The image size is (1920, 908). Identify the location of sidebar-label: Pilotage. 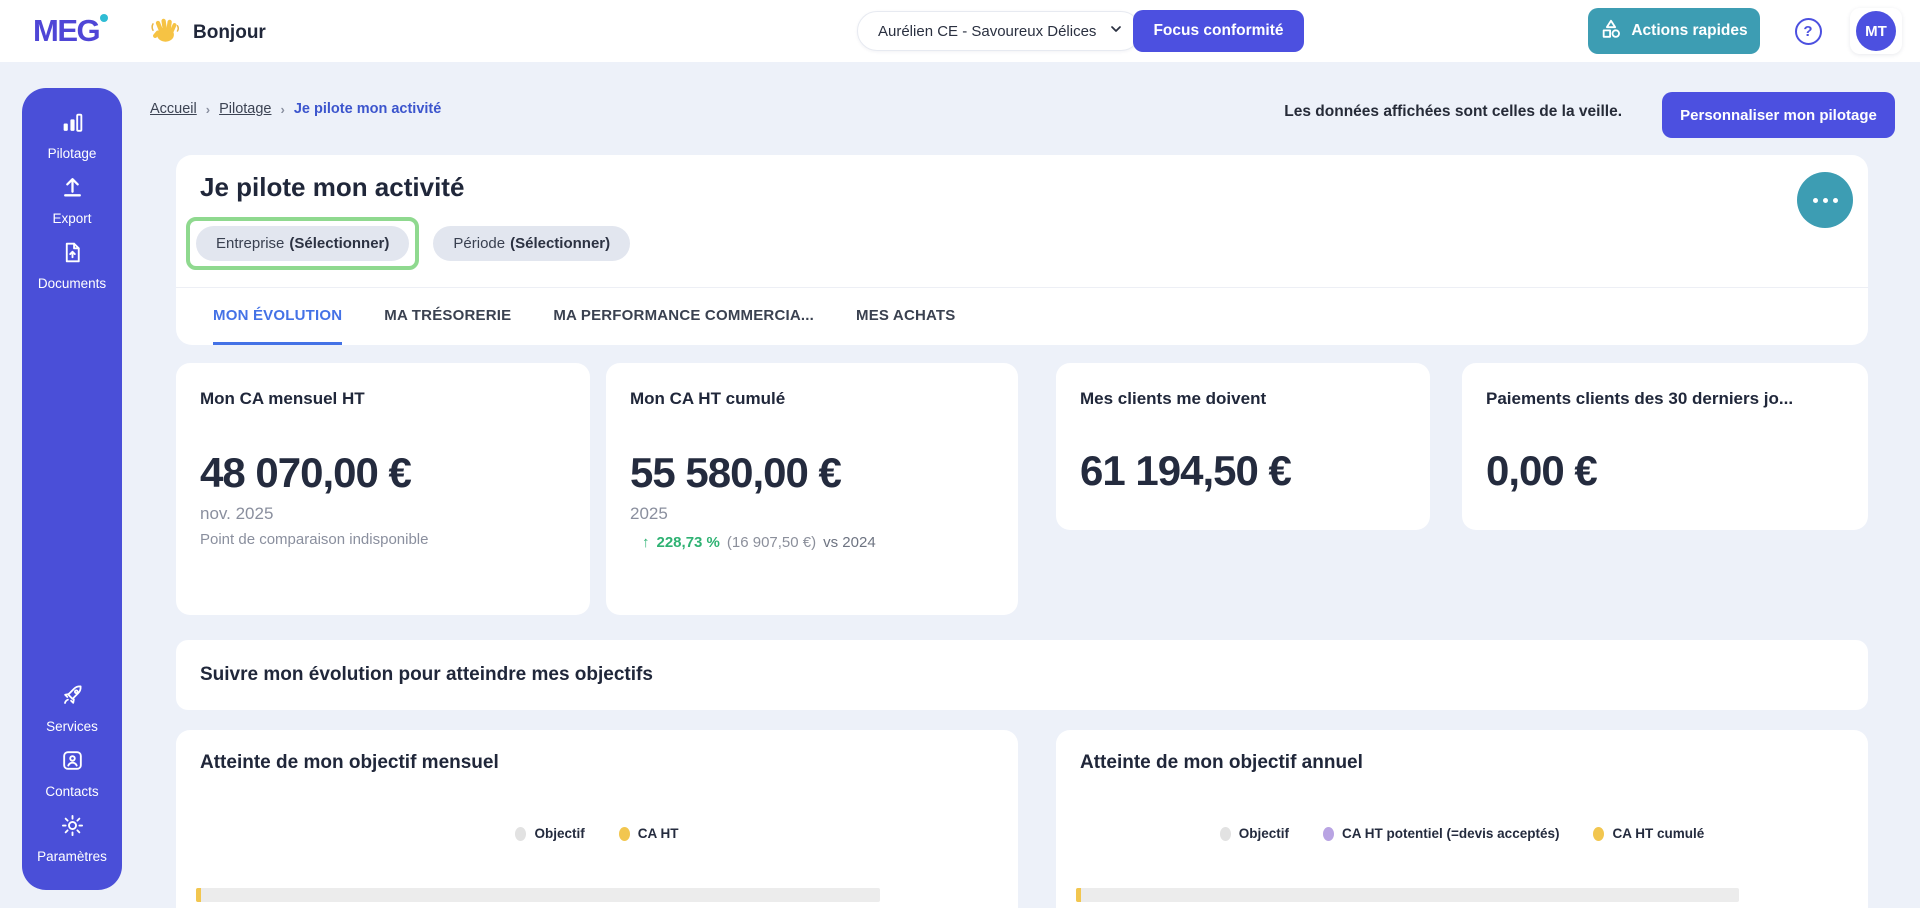
(72, 153).